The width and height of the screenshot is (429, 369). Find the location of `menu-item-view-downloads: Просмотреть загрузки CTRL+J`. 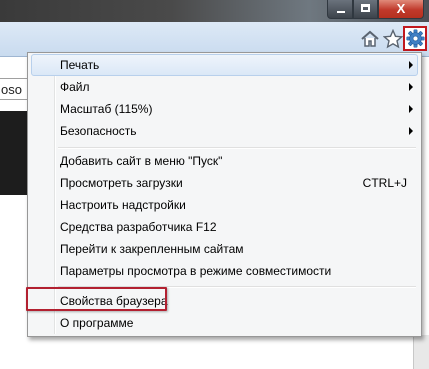

menu-item-view-downloads: Просмотреть загрузки CTRL+J is located at coordinates (224, 183).